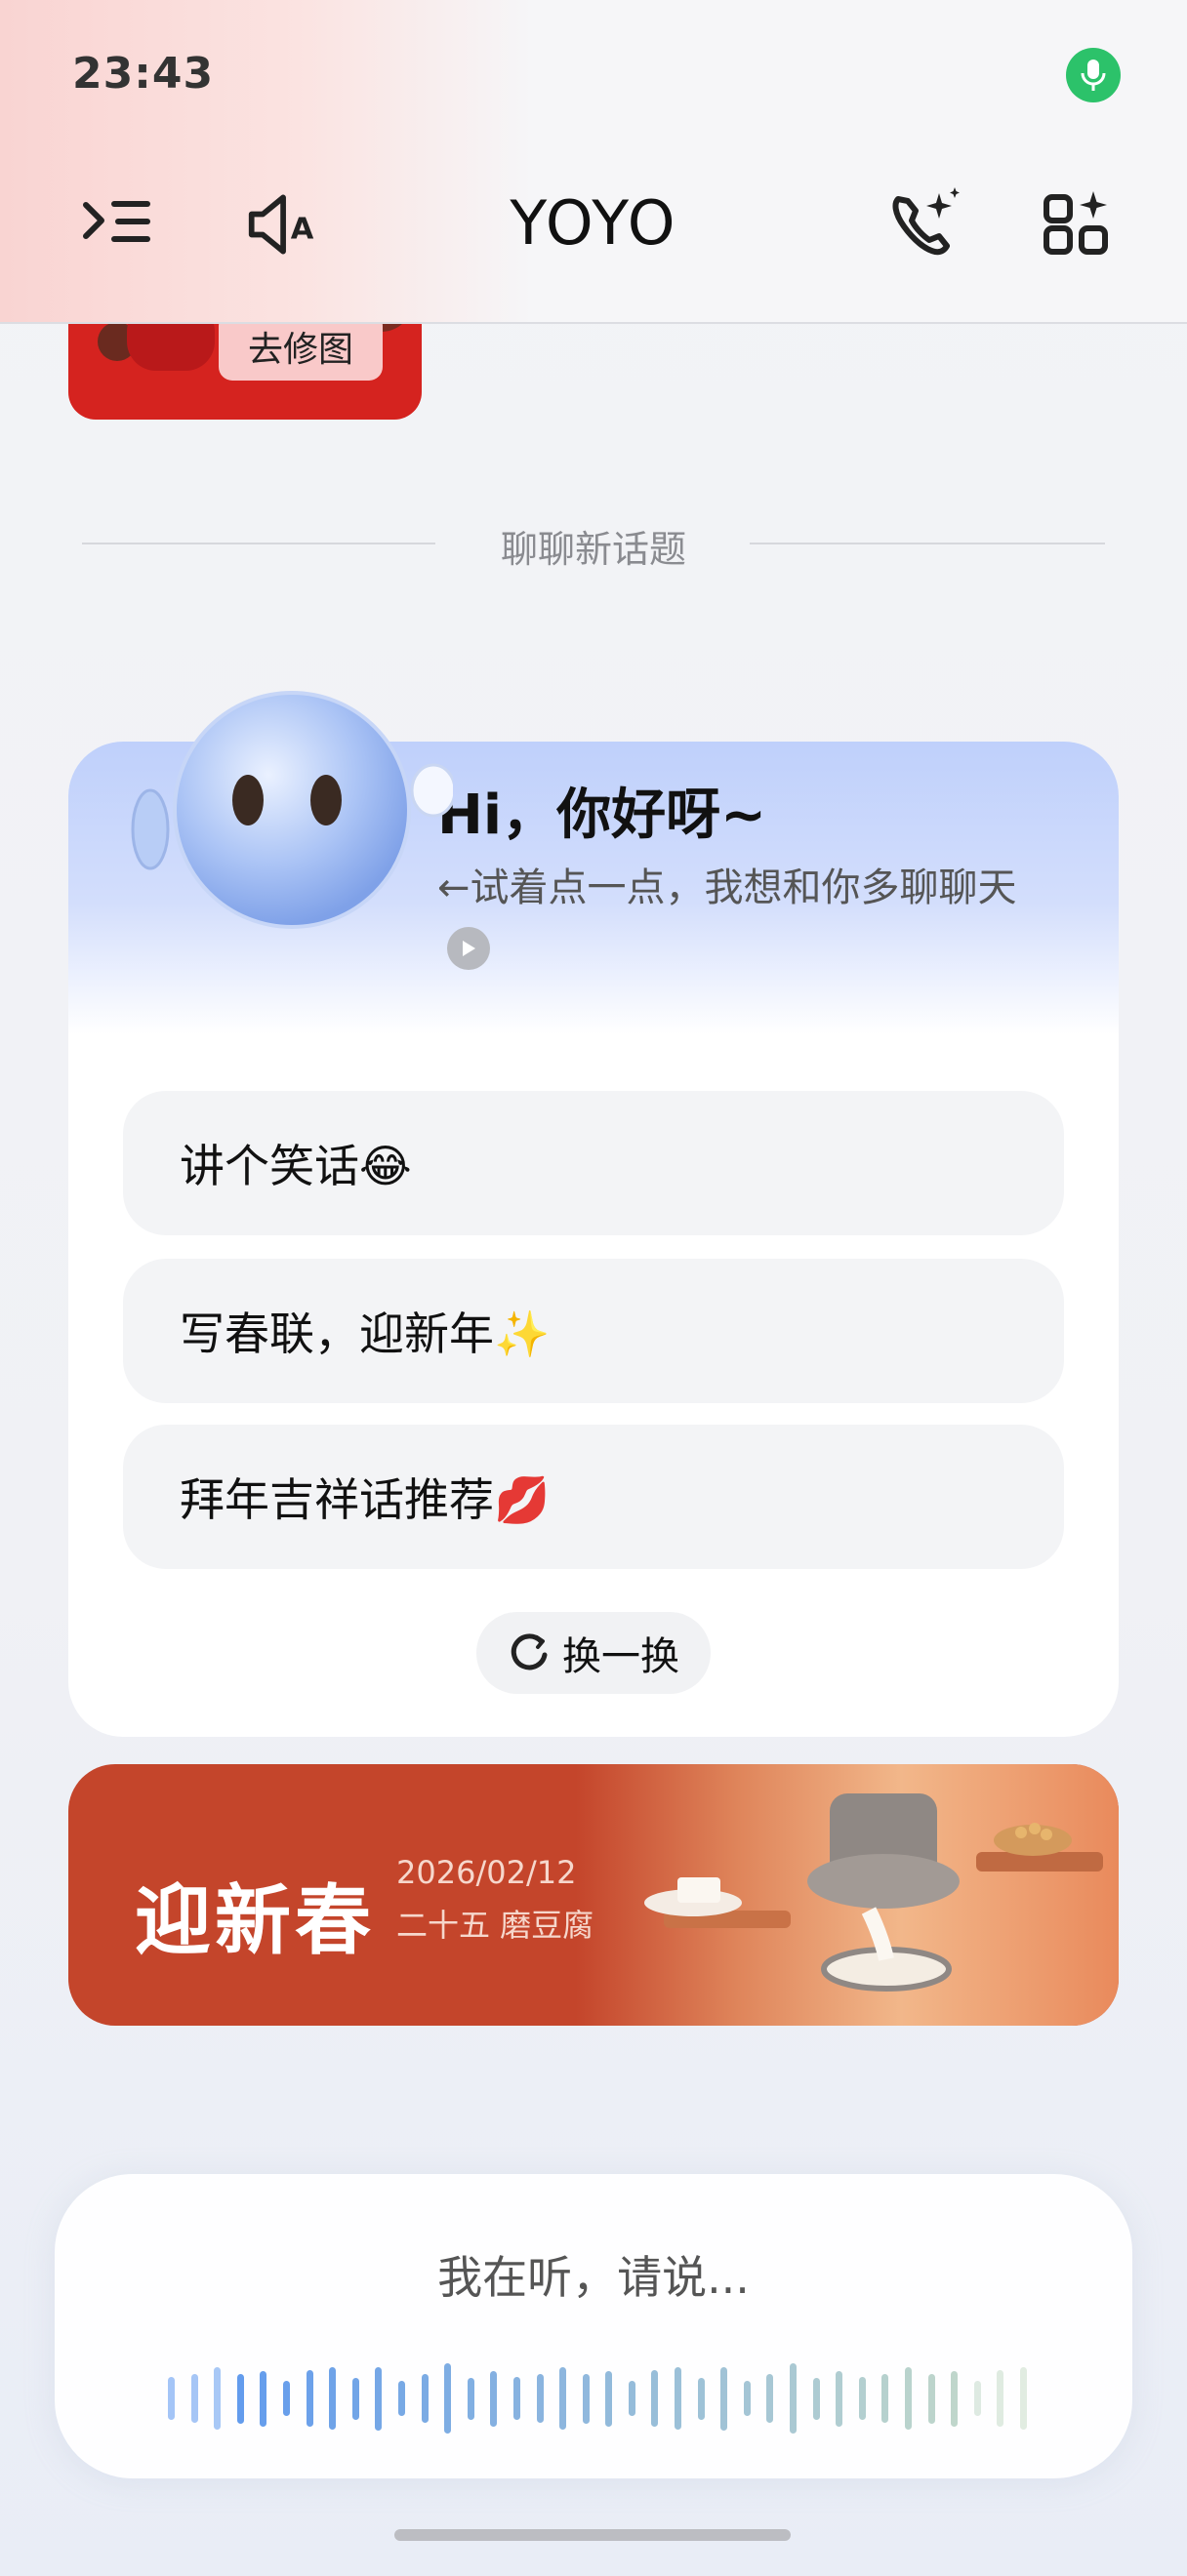 This screenshot has width=1187, height=2576. Describe the element at coordinates (593, 162) in the screenshot. I see `top-header: 23:43 A YOYO` at that location.